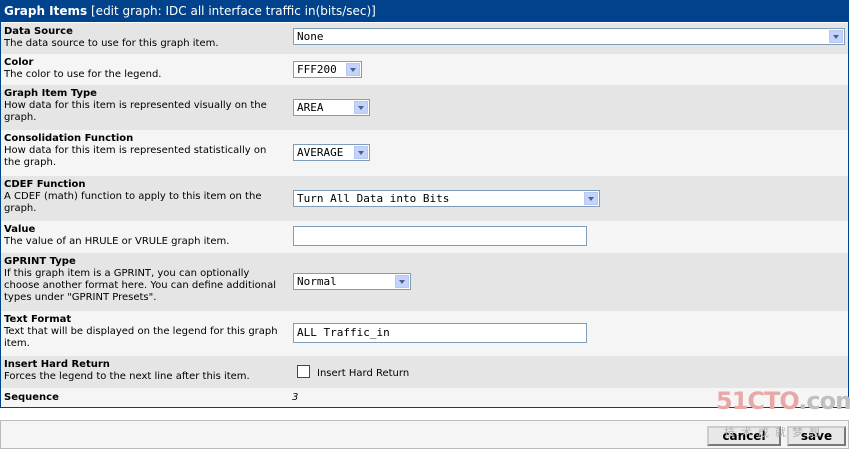 The image size is (850, 449). I want to click on field-title: Sequence, so click(31, 397).